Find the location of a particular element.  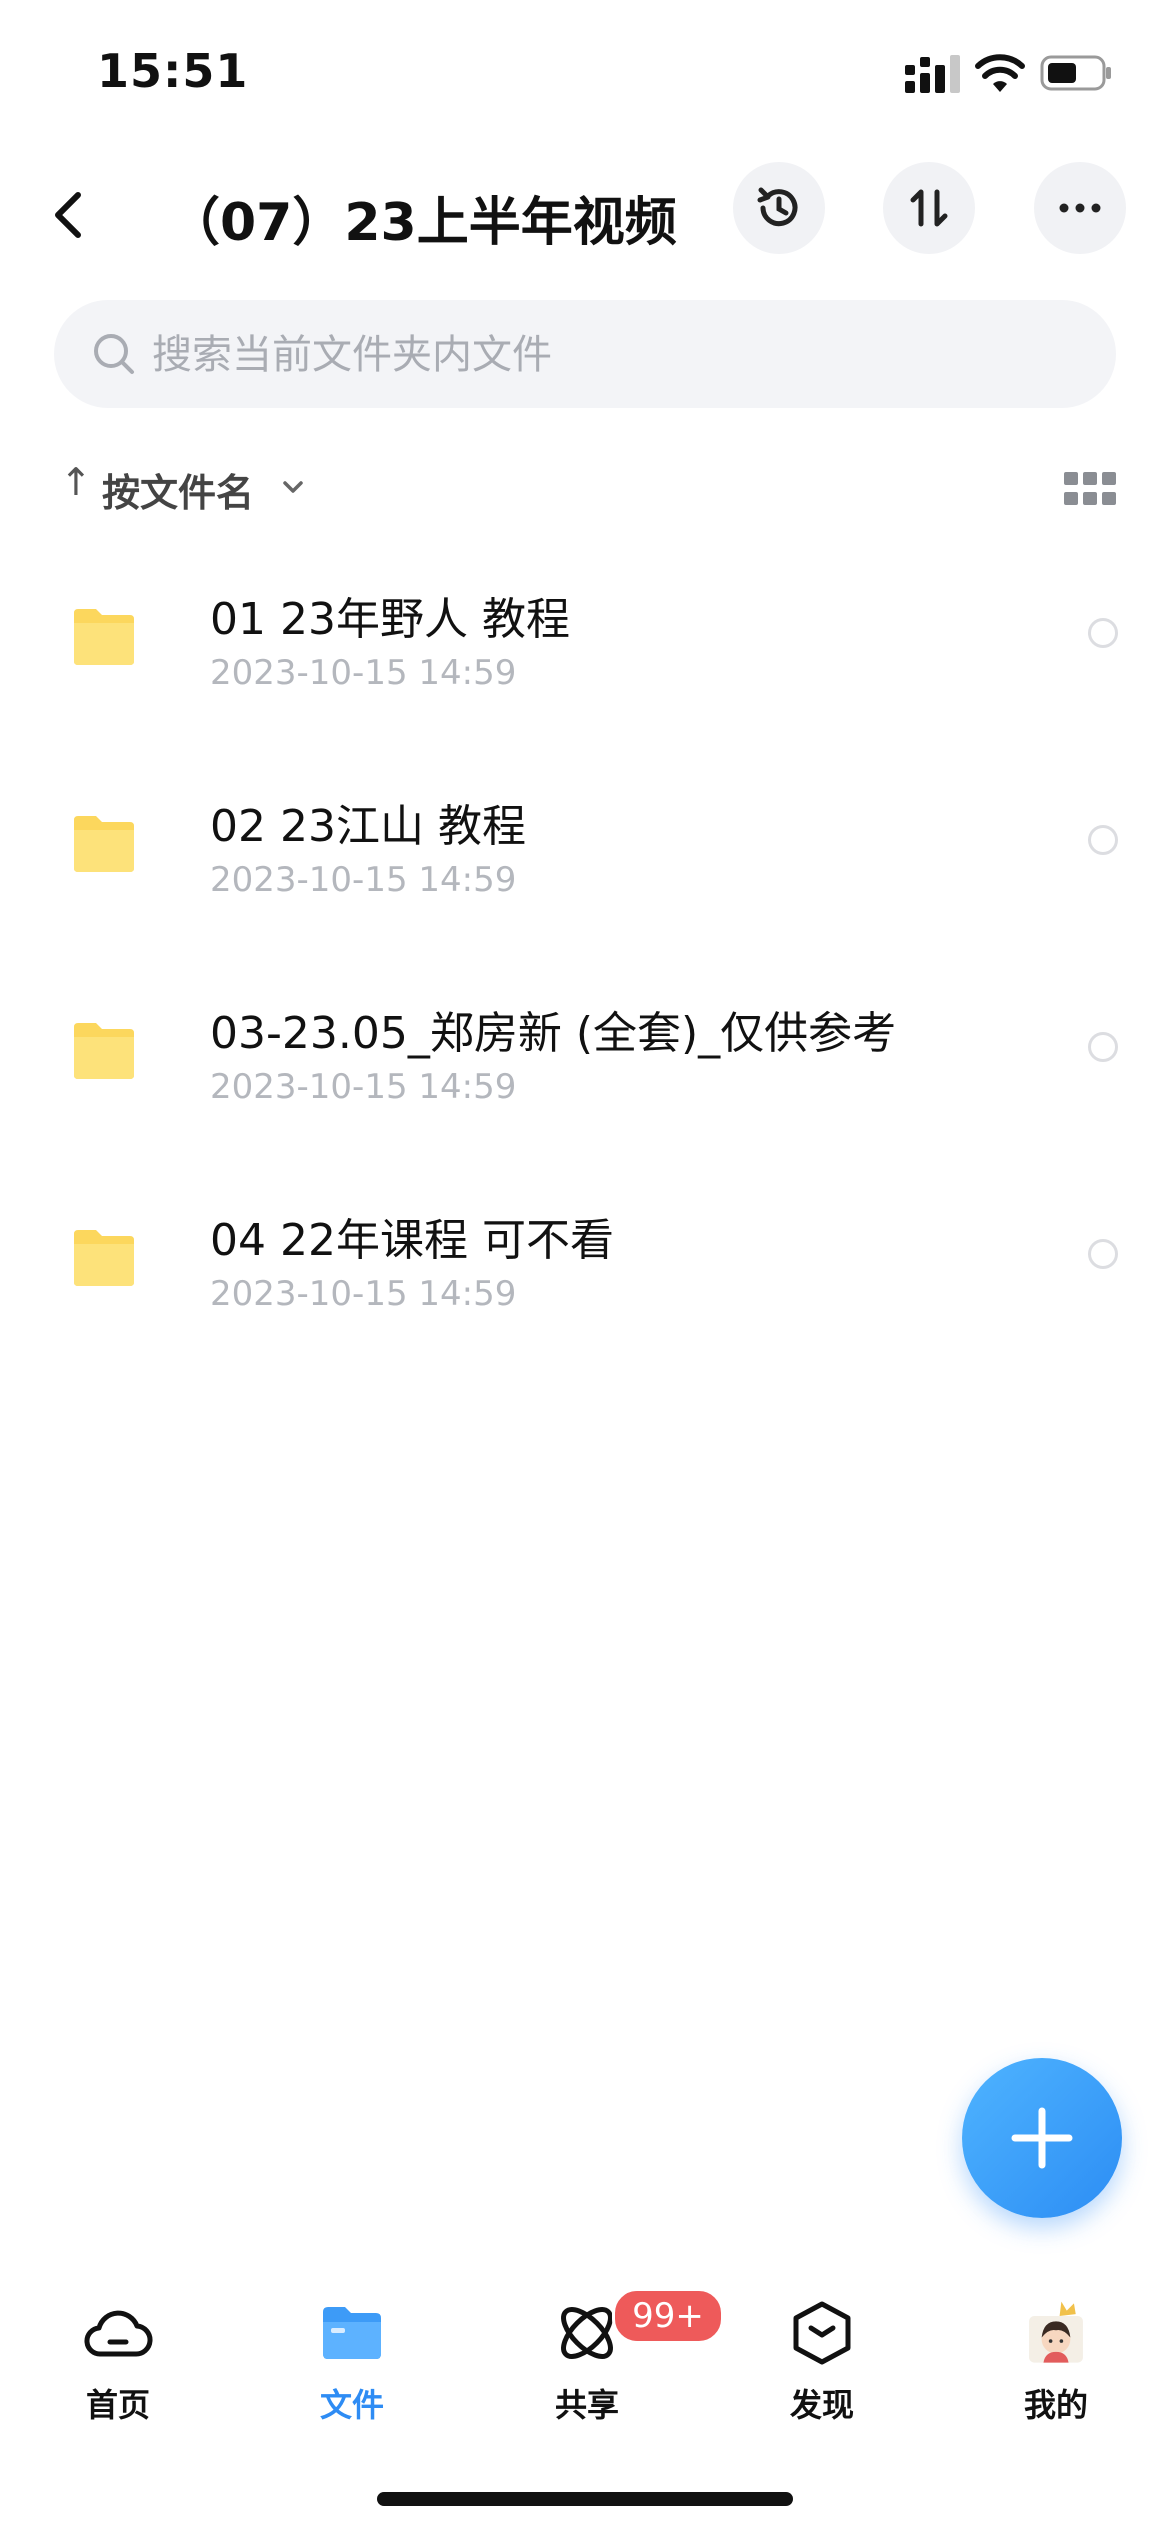

file-row: 02 23江山 教程 2023-10-15 14:59 is located at coordinates (585, 862).